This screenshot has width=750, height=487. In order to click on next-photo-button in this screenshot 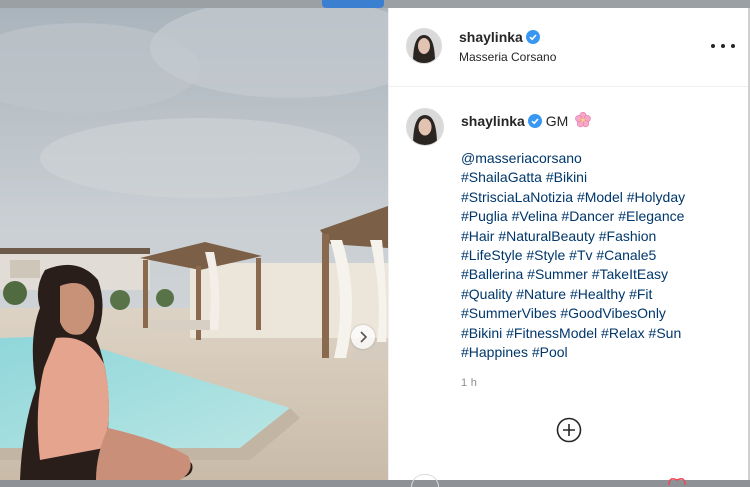, I will do `click(363, 337)`.